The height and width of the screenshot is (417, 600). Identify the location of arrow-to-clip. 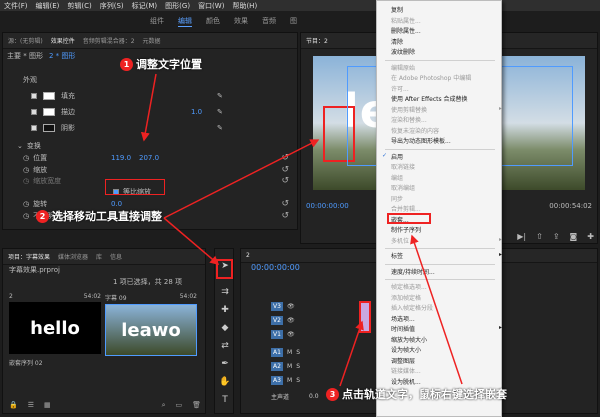
(351, 353).